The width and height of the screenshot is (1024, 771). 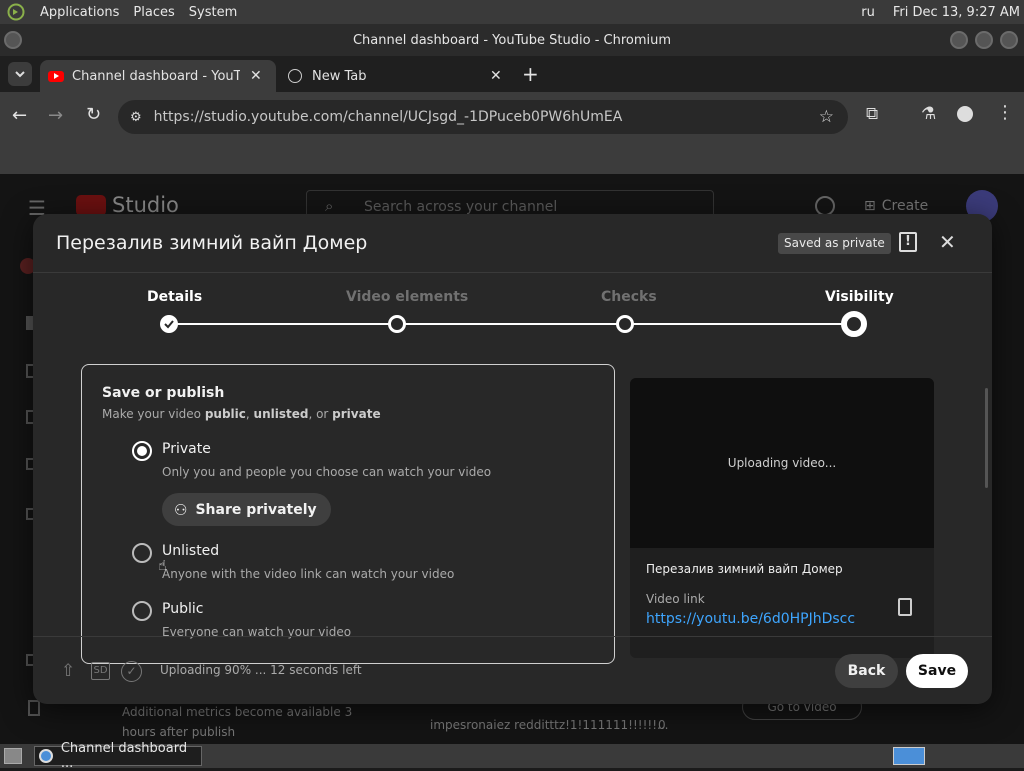 What do you see at coordinates (937, 671) in the screenshot?
I see `save-button: Save` at bounding box center [937, 671].